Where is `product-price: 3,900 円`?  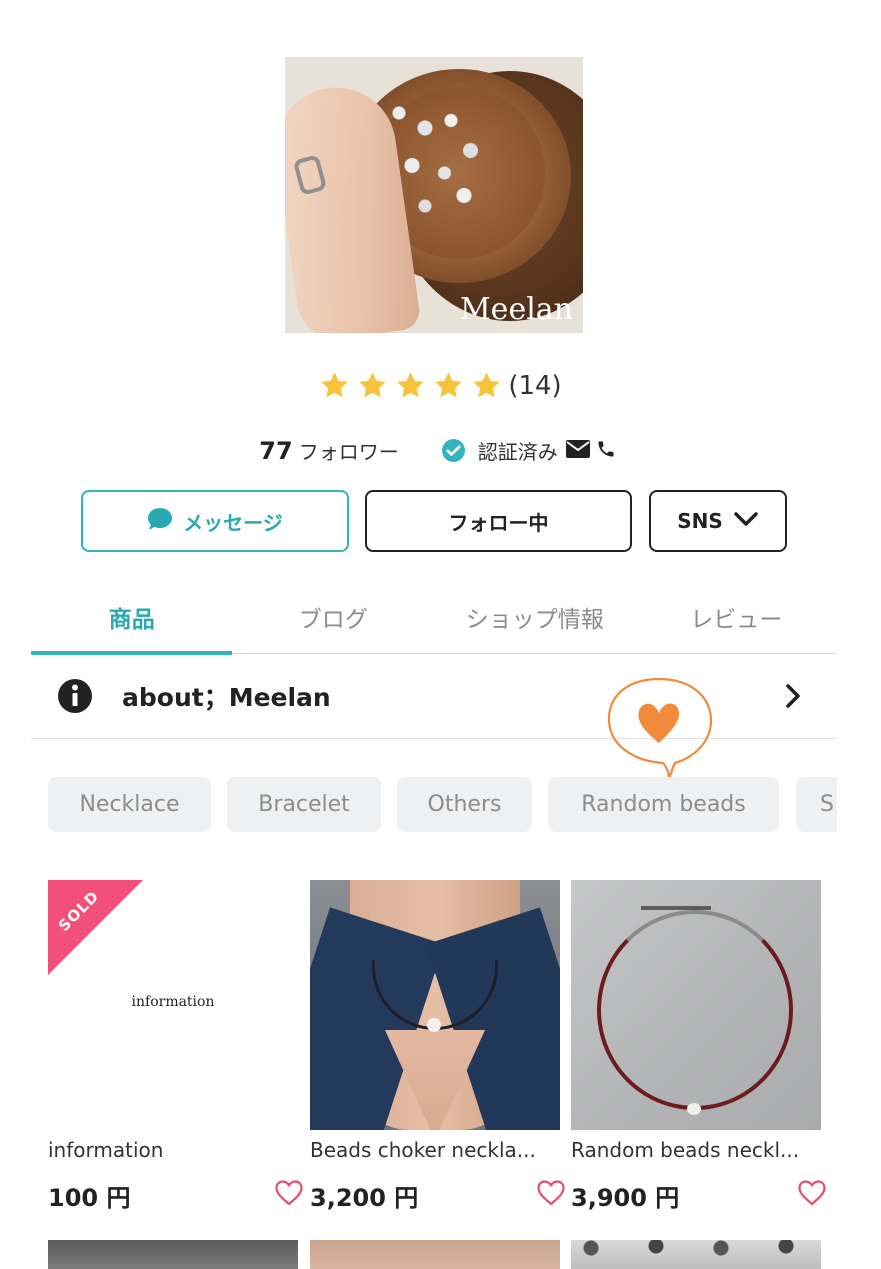 product-price: 3,900 円 is located at coordinates (625, 1198).